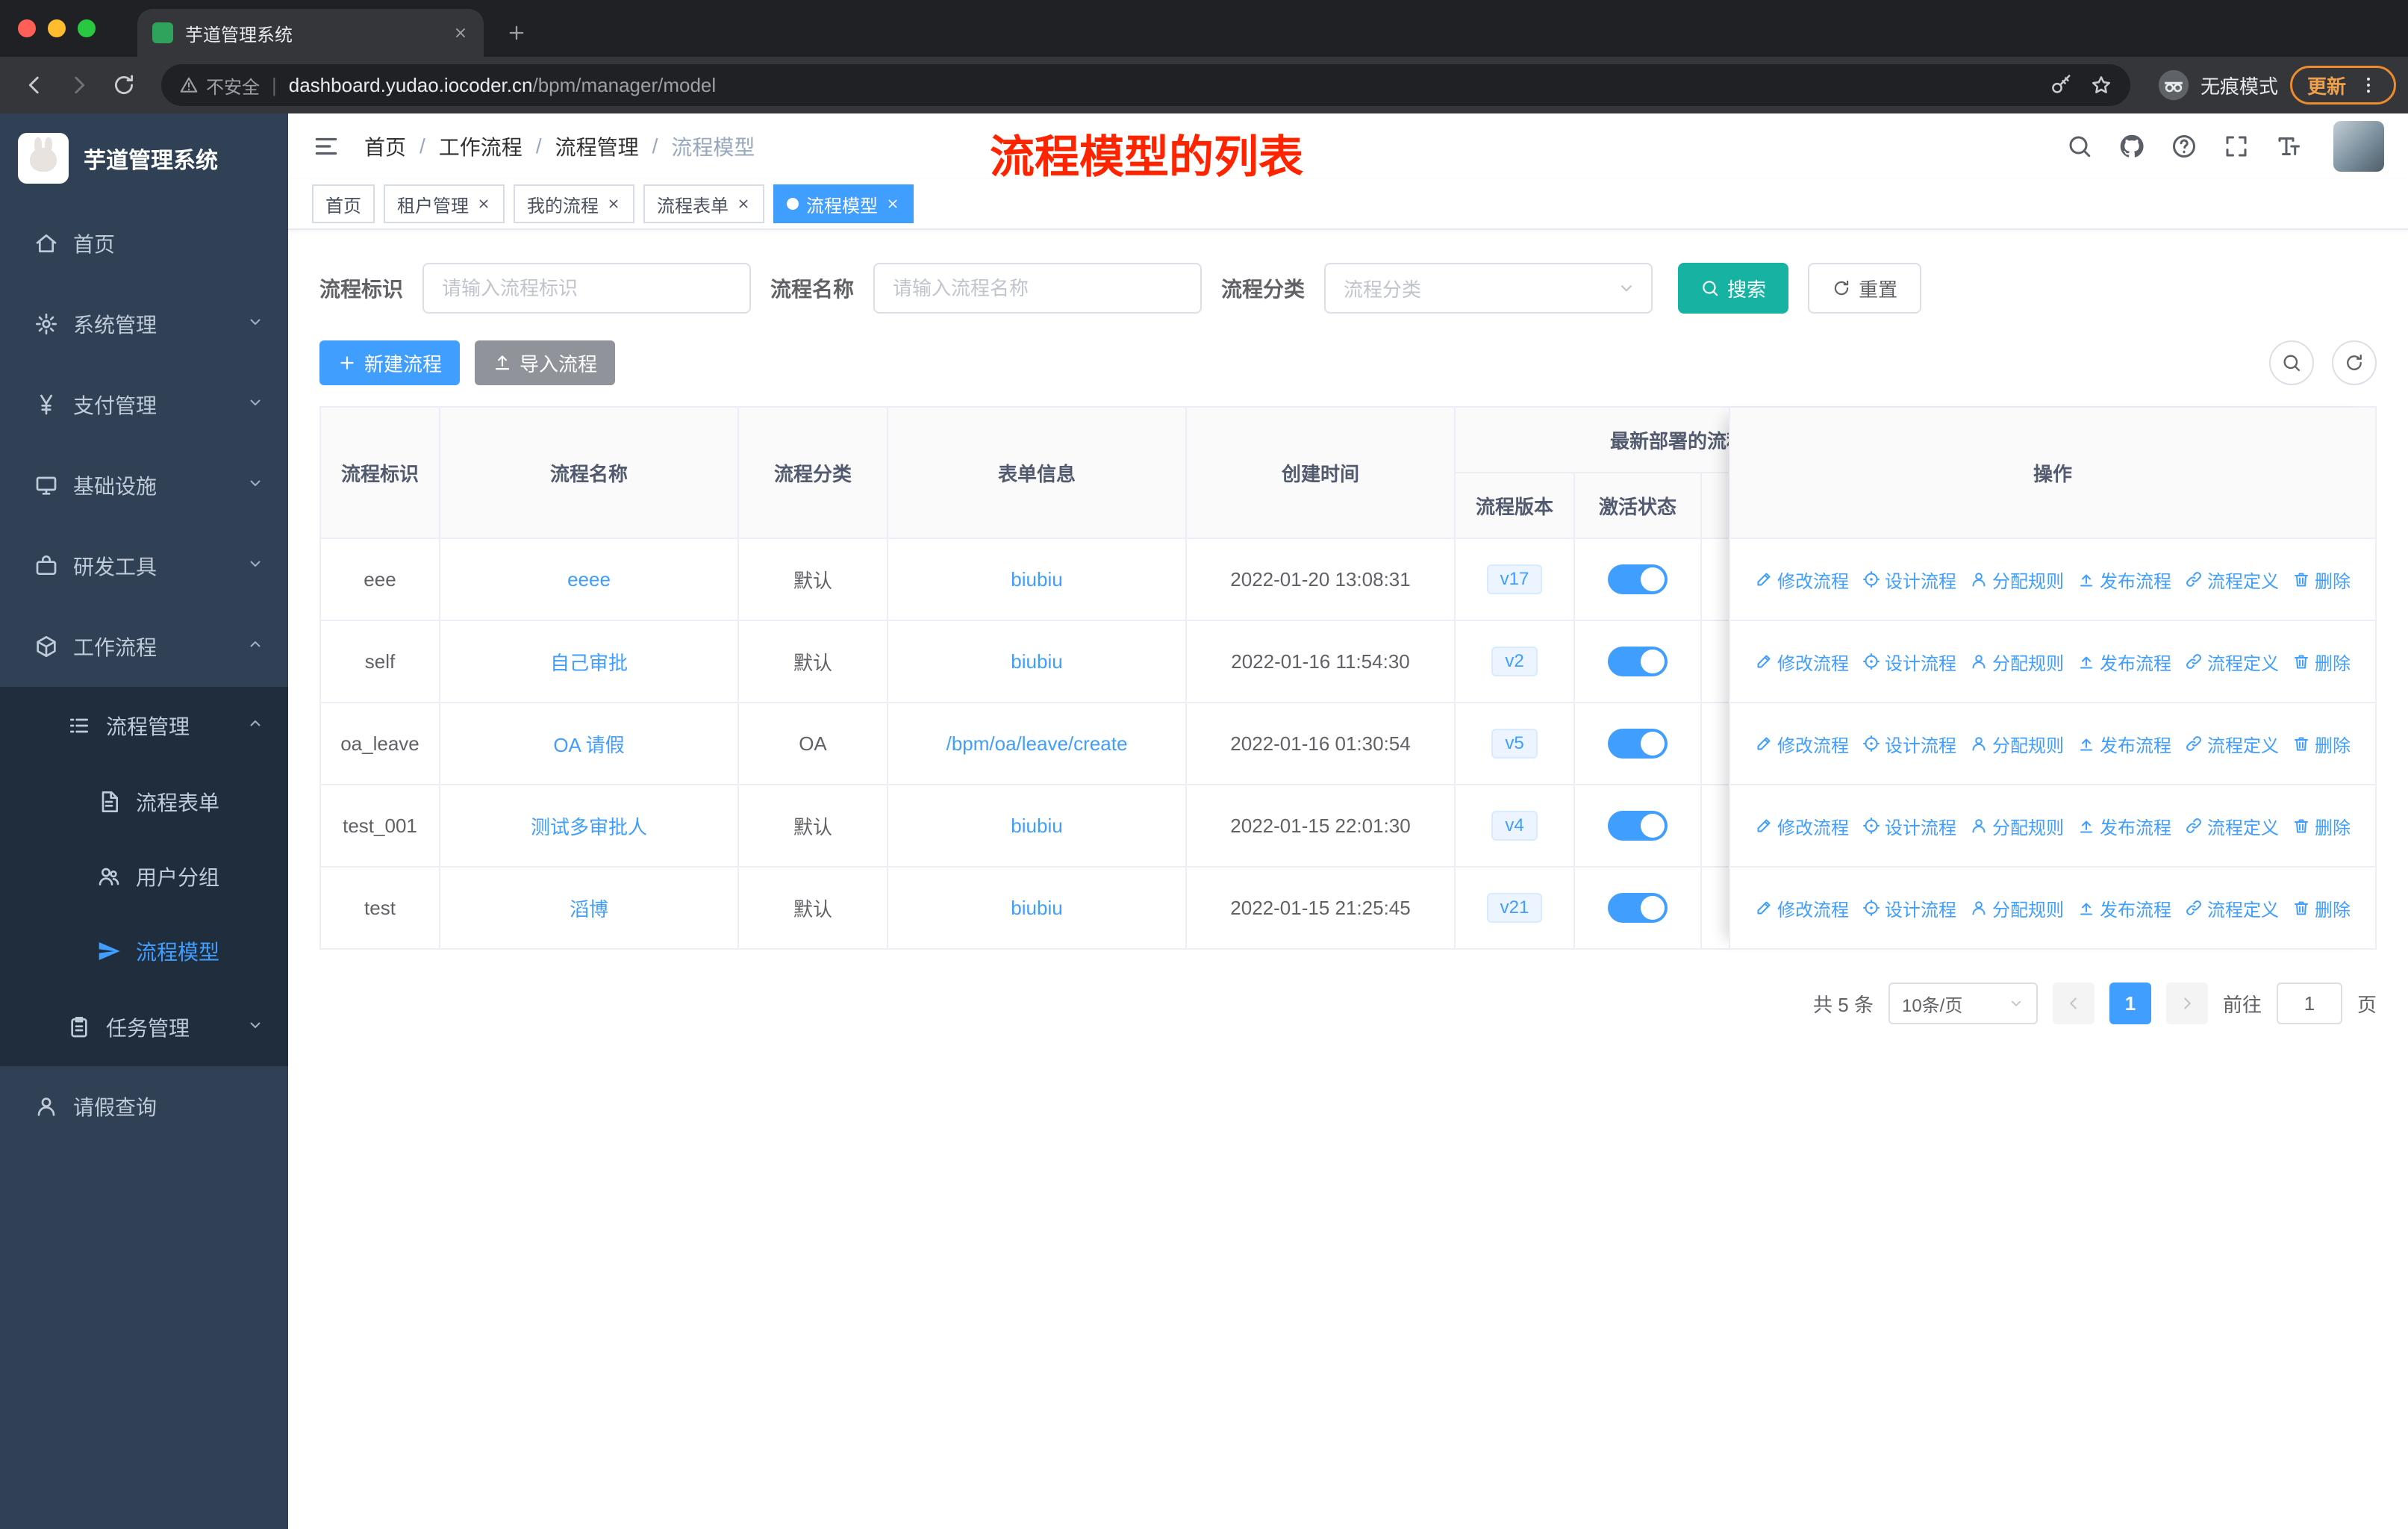 The image size is (2408, 1529). I want to click on sidebar-item-dev-tools: 研发工具, so click(144, 566).